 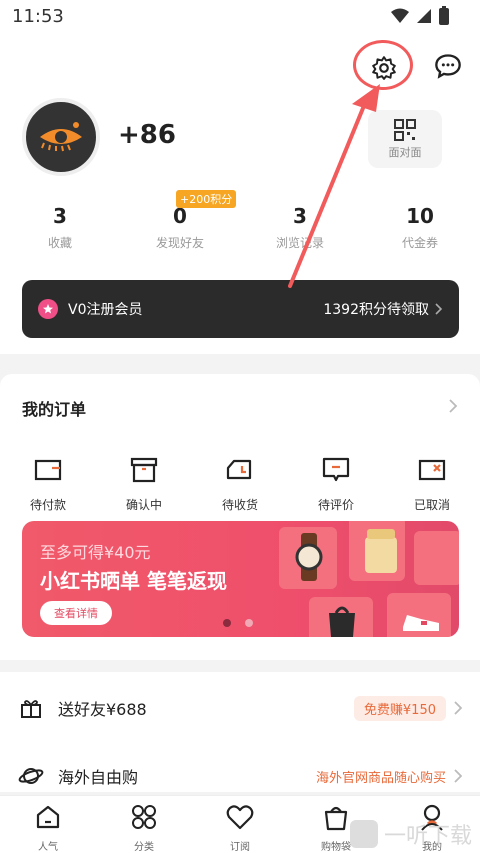 What do you see at coordinates (299, 243) in the screenshot?
I see `stat-label: 浏览记录` at bounding box center [299, 243].